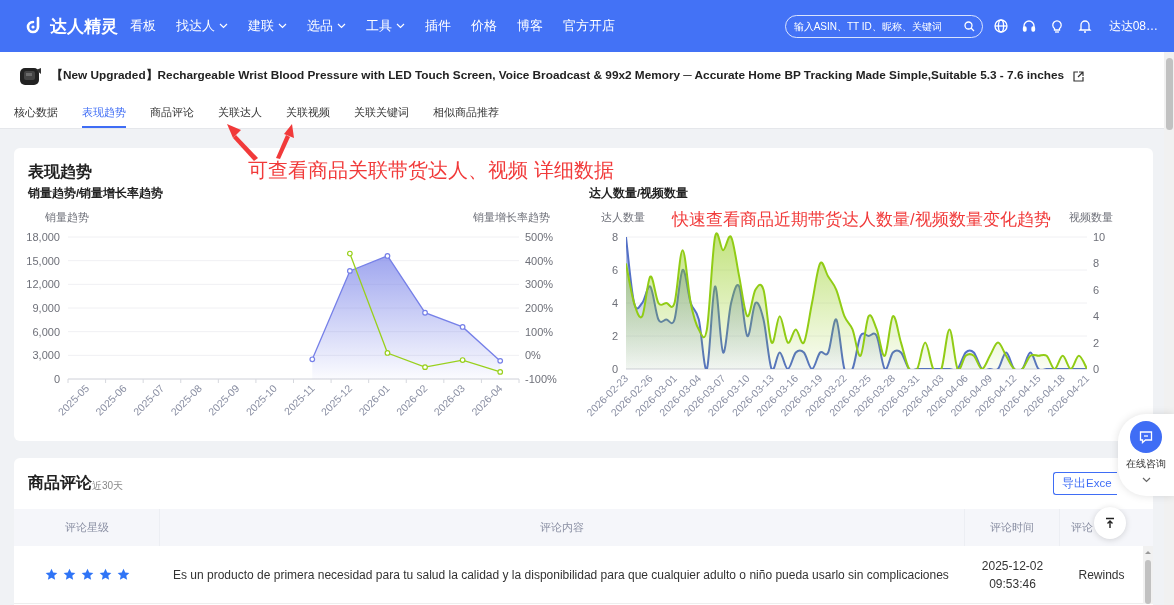 This screenshot has height=605, width=1174. I want to click on tick-label: 15,000, so click(43, 260).